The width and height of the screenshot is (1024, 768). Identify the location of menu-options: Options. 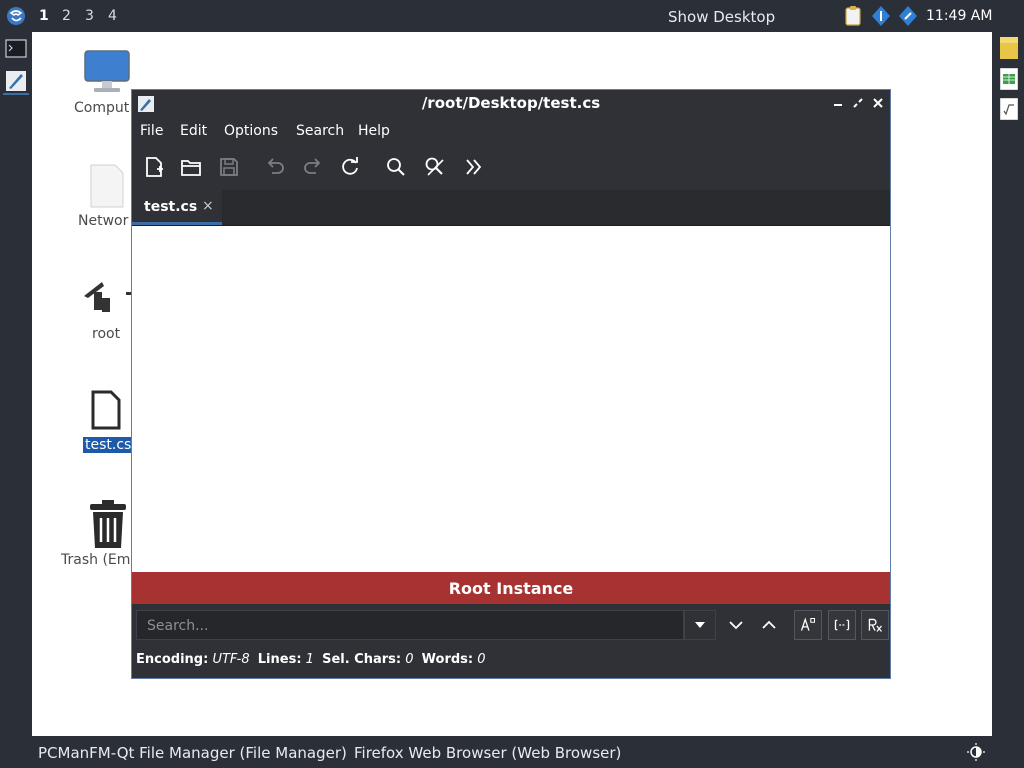
(251, 131).